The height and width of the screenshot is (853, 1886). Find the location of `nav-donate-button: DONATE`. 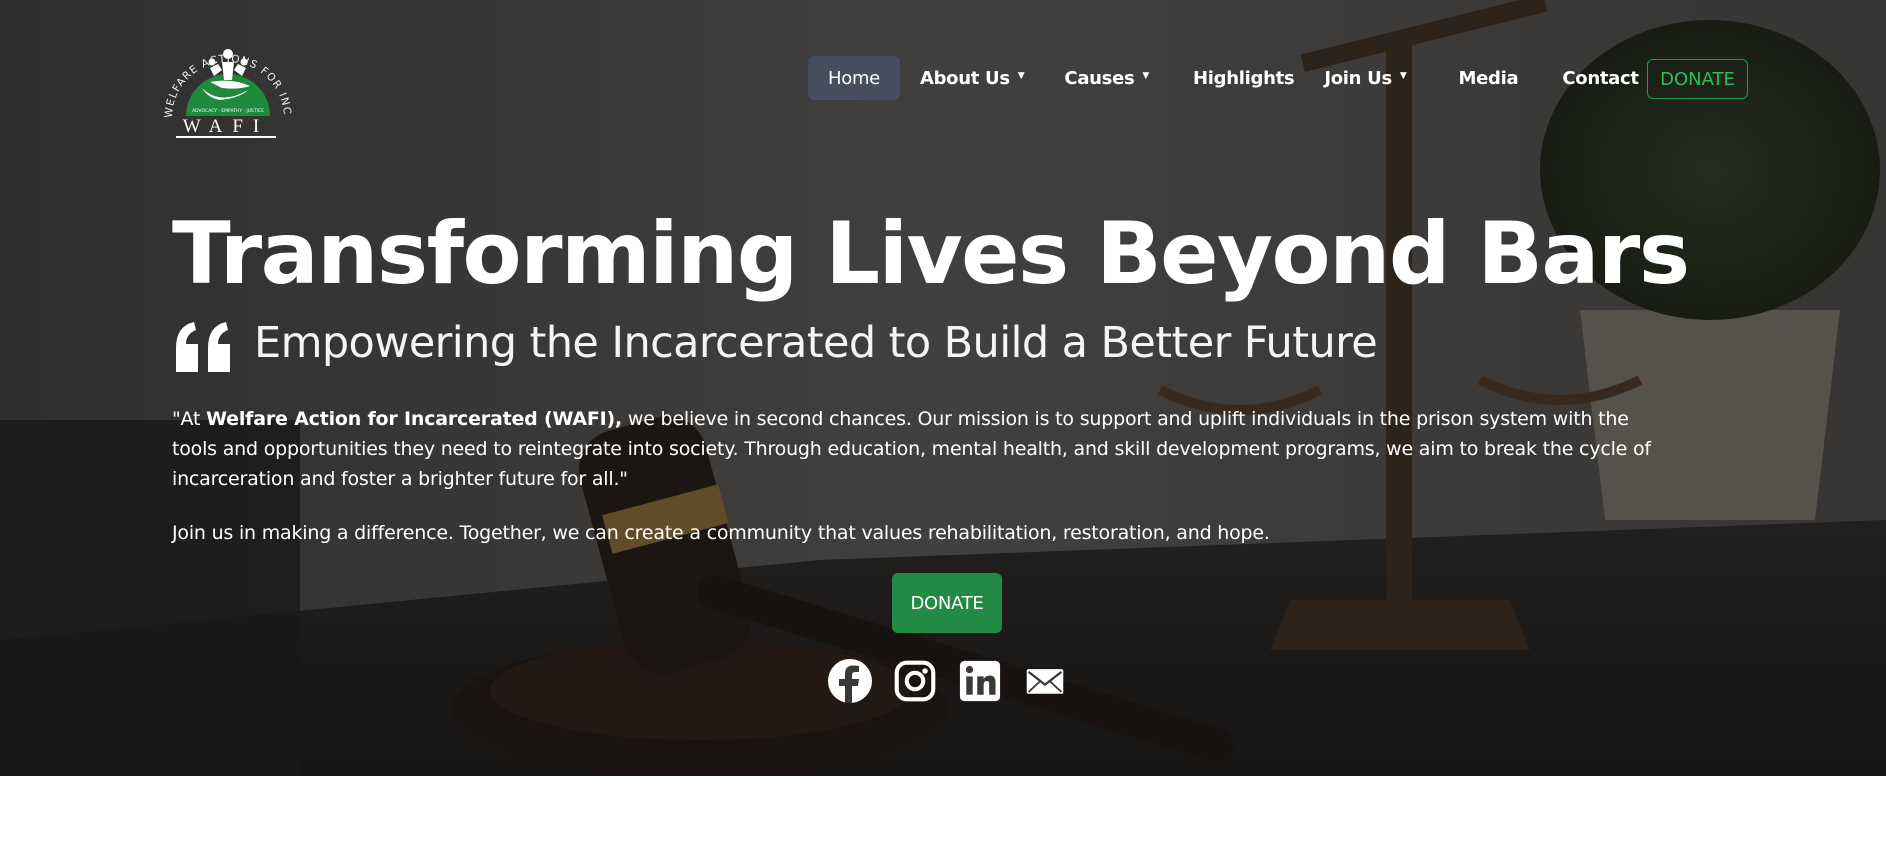

nav-donate-button: DONATE is located at coordinates (1697, 79).